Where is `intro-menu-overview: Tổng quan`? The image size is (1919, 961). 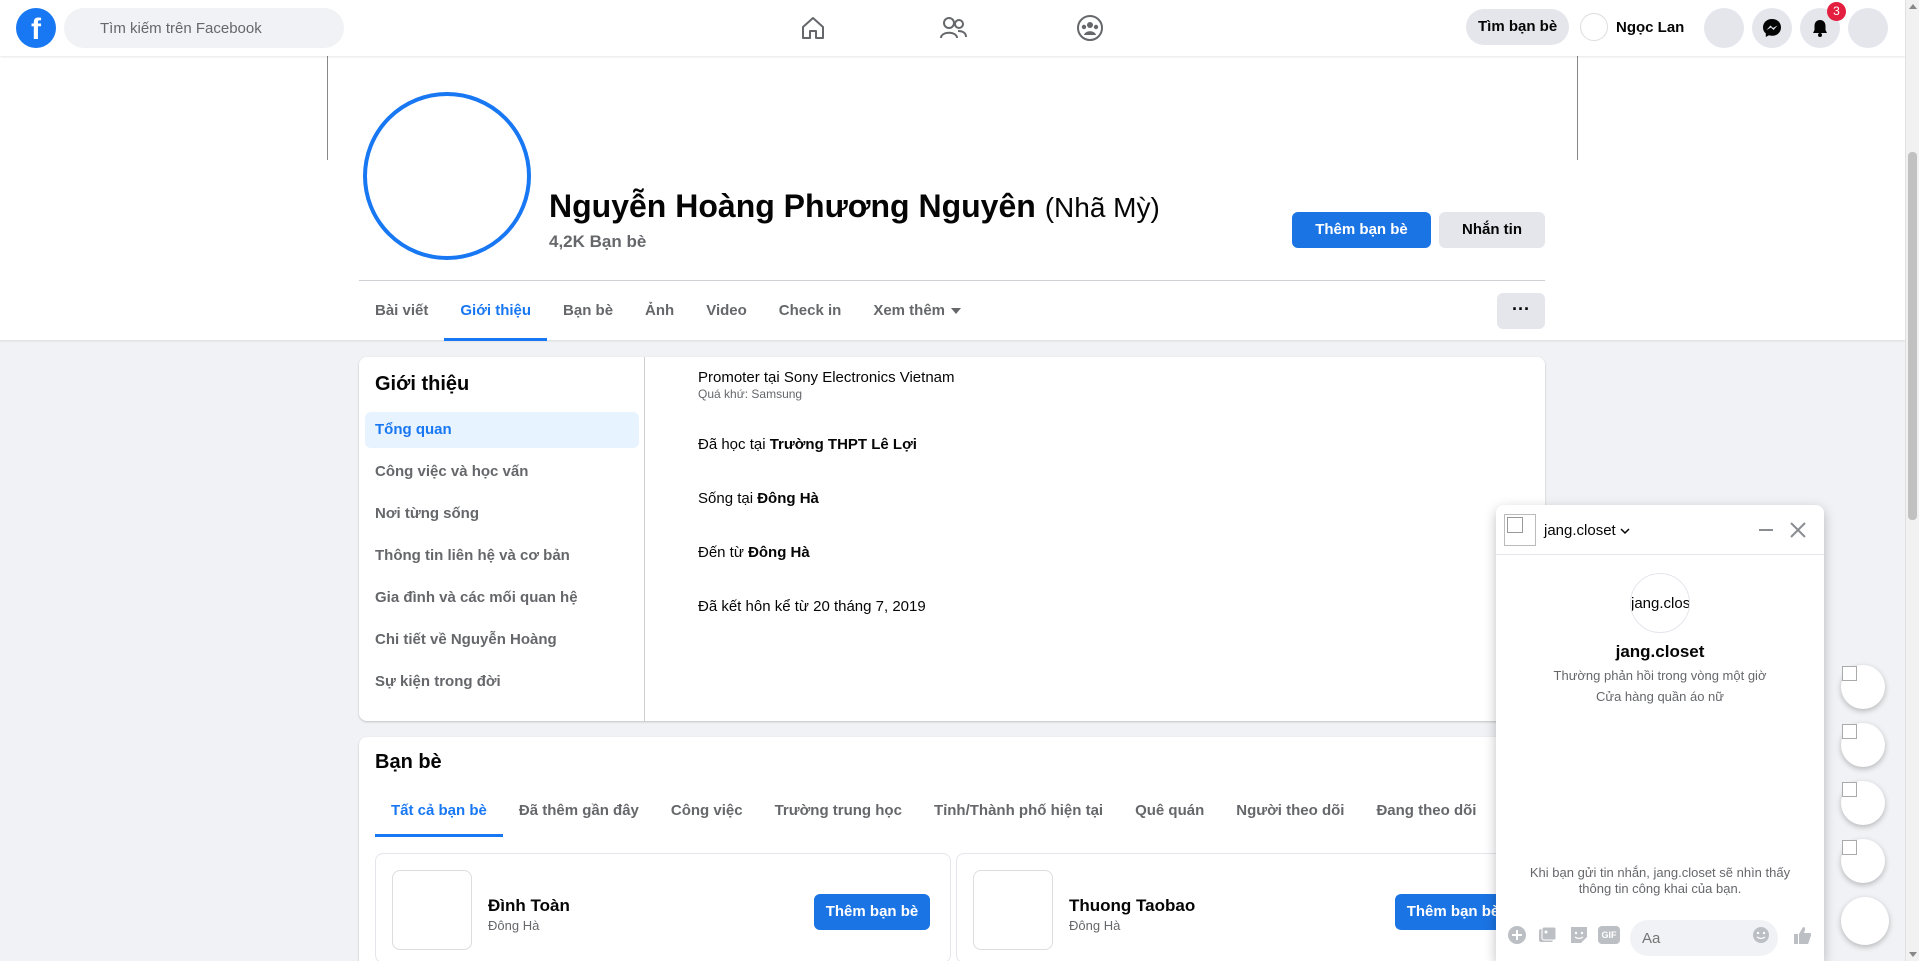 intro-menu-overview: Tổng quan is located at coordinates (502, 430).